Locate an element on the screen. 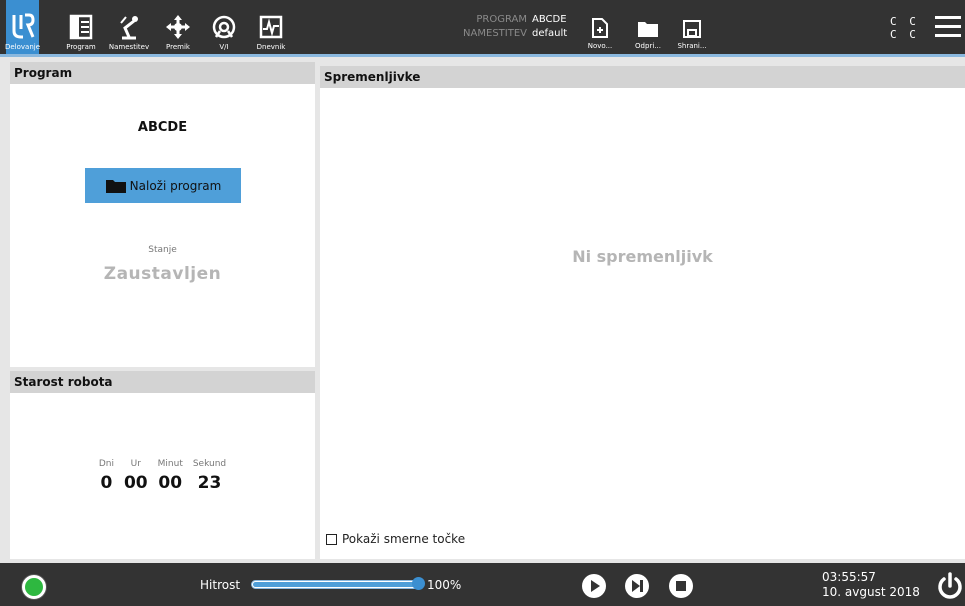 This screenshot has width=965, height=606. save-icon is located at coordinates (692, 29).